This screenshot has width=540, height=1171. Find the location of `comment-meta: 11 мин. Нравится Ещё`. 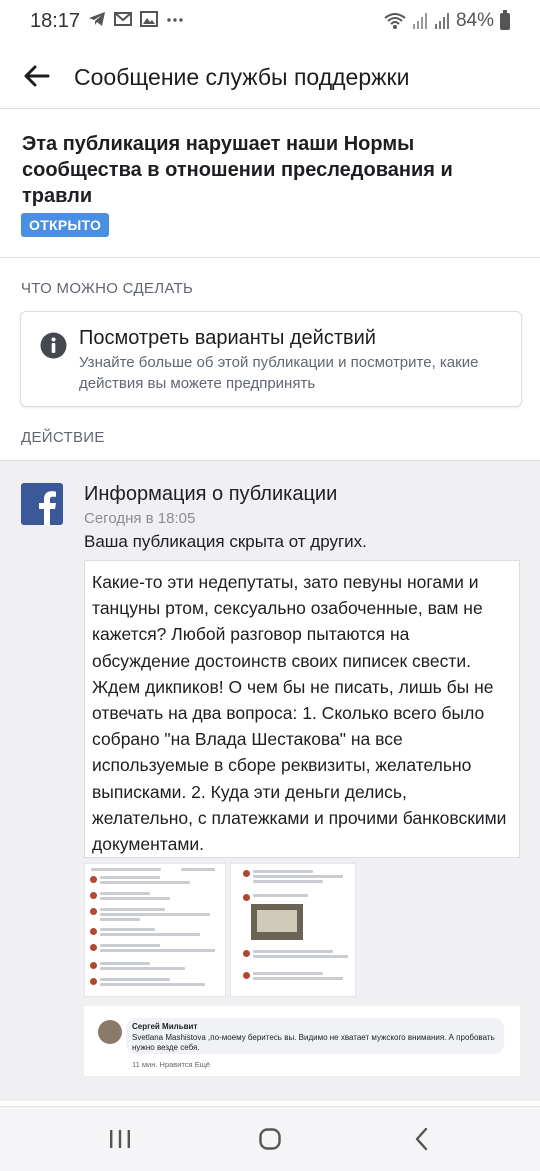

comment-meta: 11 мин. Нравится Ещё is located at coordinates (171, 1064).